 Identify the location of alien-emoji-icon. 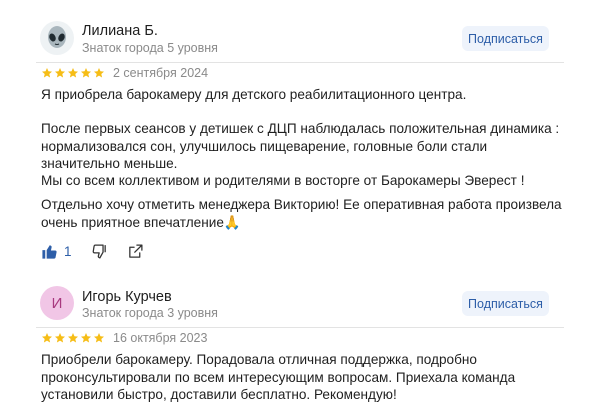
(57, 37).